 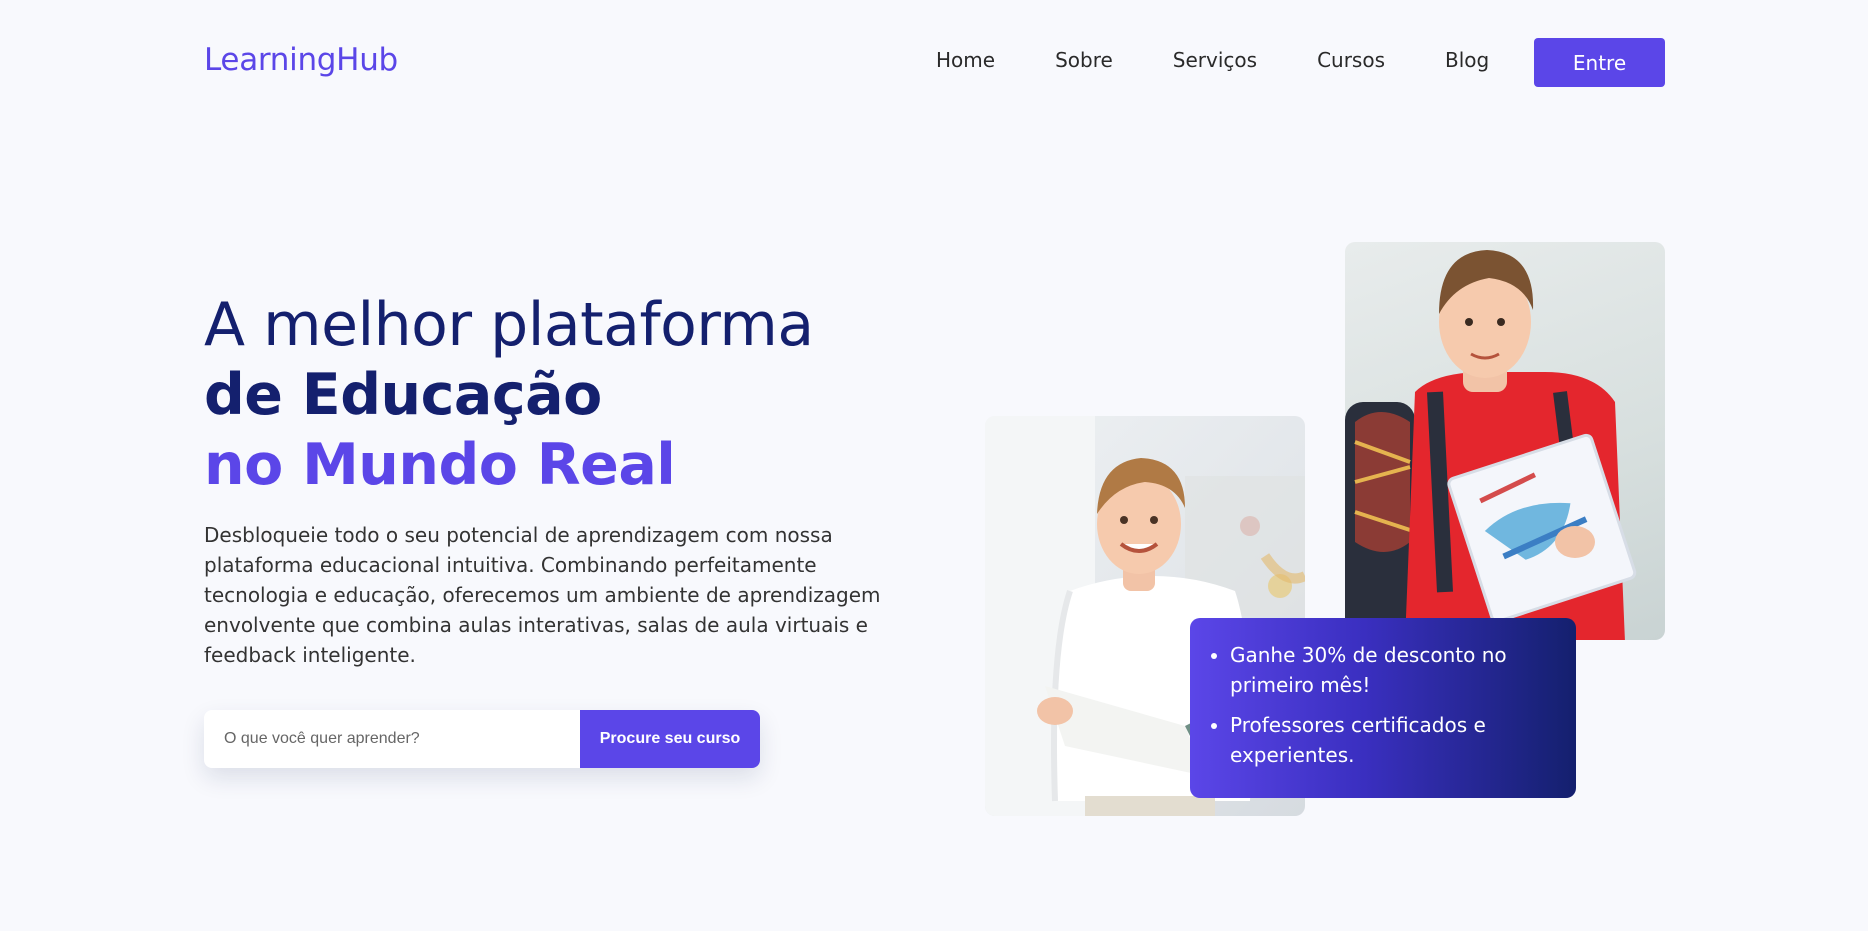 I want to click on promo-item-discount: Ganhe 30% de desconto no primeiro mês!, so click(x=1390, y=670).